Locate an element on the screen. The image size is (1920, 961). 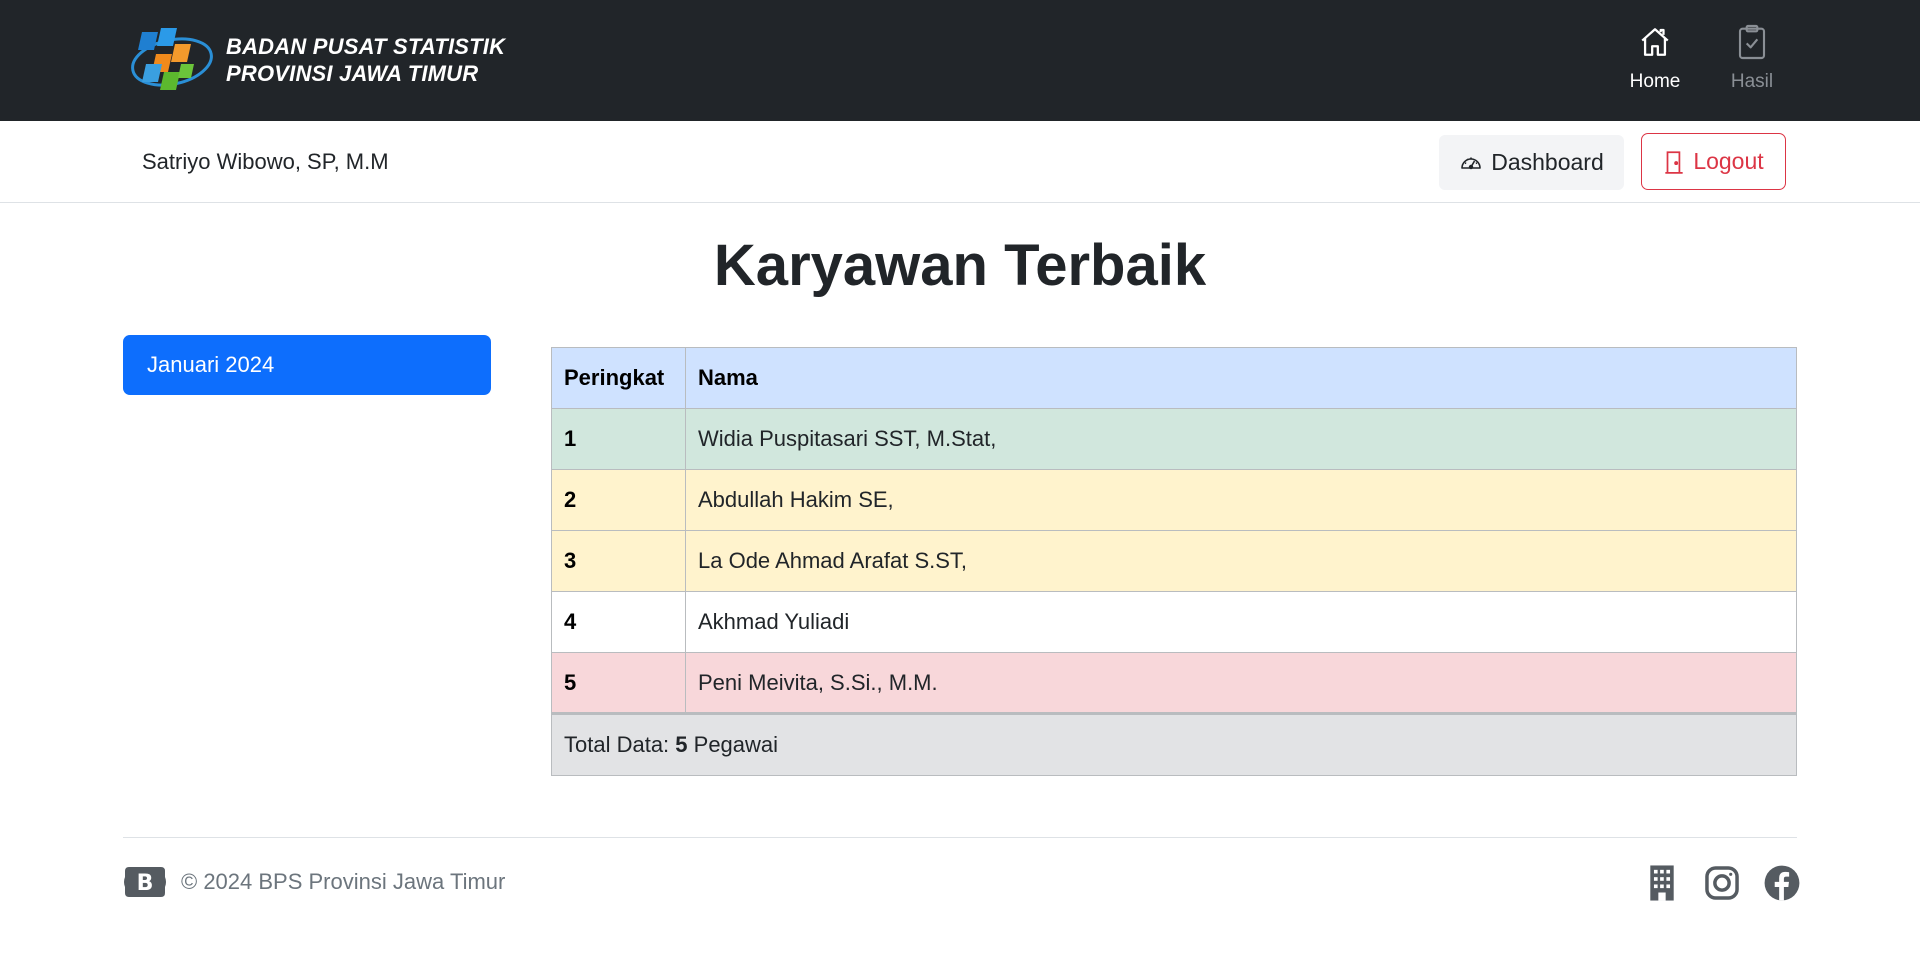
logout-button: Logout is located at coordinates (1713, 161).